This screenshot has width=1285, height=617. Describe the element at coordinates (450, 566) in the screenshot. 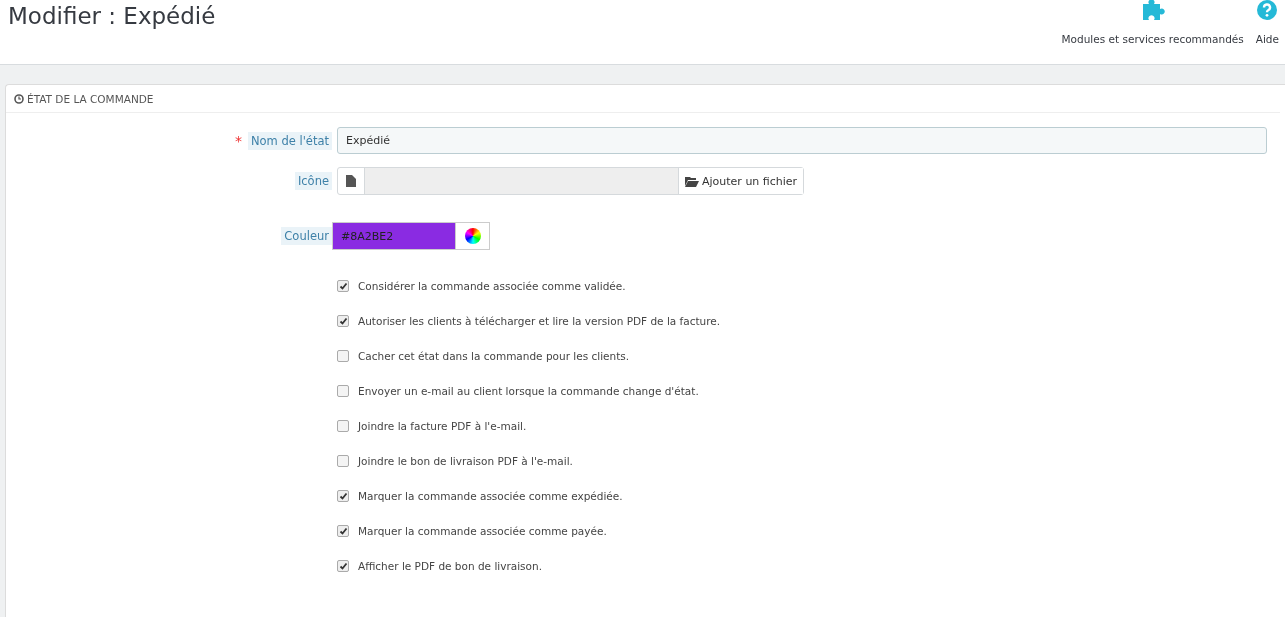

I see `option-label: Afficher le PDF de bon de livraison.` at that location.